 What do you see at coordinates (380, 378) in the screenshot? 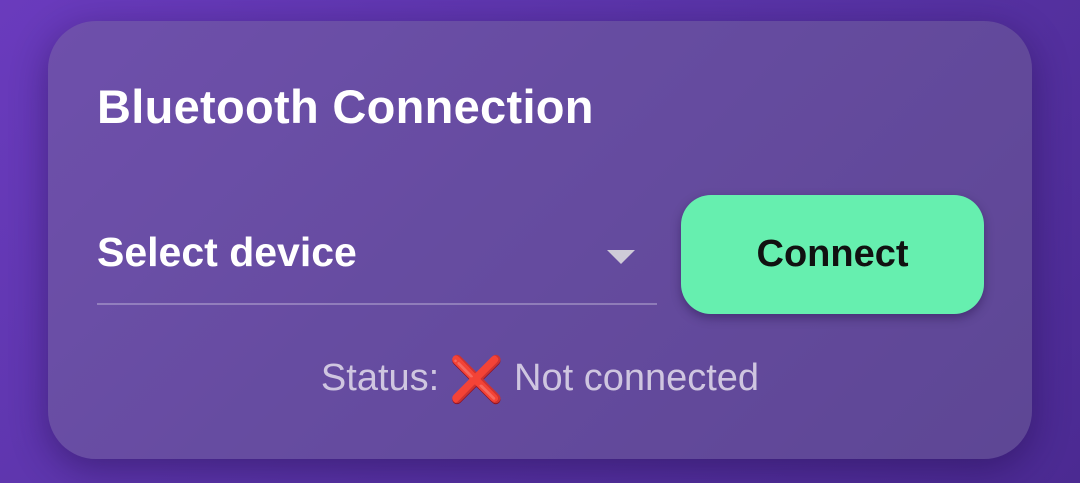
I see `status-label: Status:` at bounding box center [380, 378].